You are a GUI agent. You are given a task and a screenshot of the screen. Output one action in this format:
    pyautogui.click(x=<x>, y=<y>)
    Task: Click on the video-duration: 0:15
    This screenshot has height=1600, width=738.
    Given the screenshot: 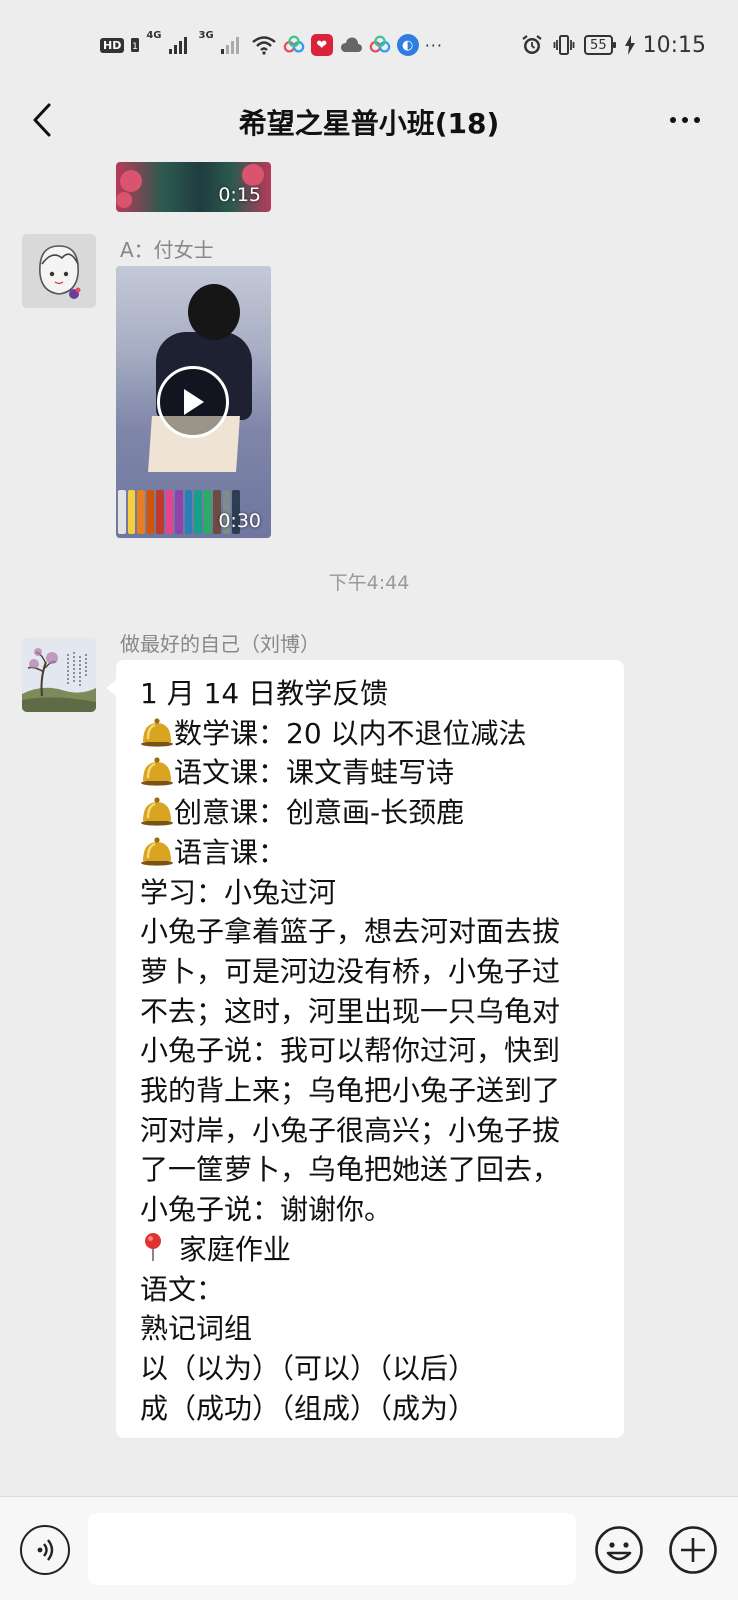 What is the action you would take?
    pyautogui.click(x=239, y=195)
    